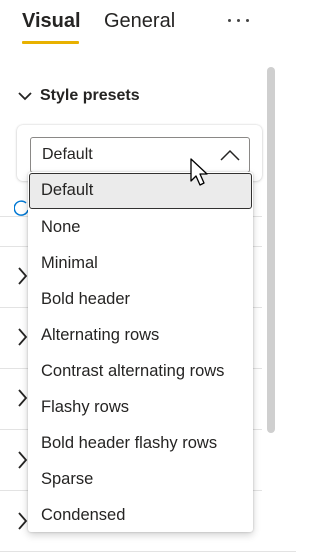 The width and height of the screenshot is (320, 558). I want to click on dropdown-option-minimal: Minimal, so click(140, 264).